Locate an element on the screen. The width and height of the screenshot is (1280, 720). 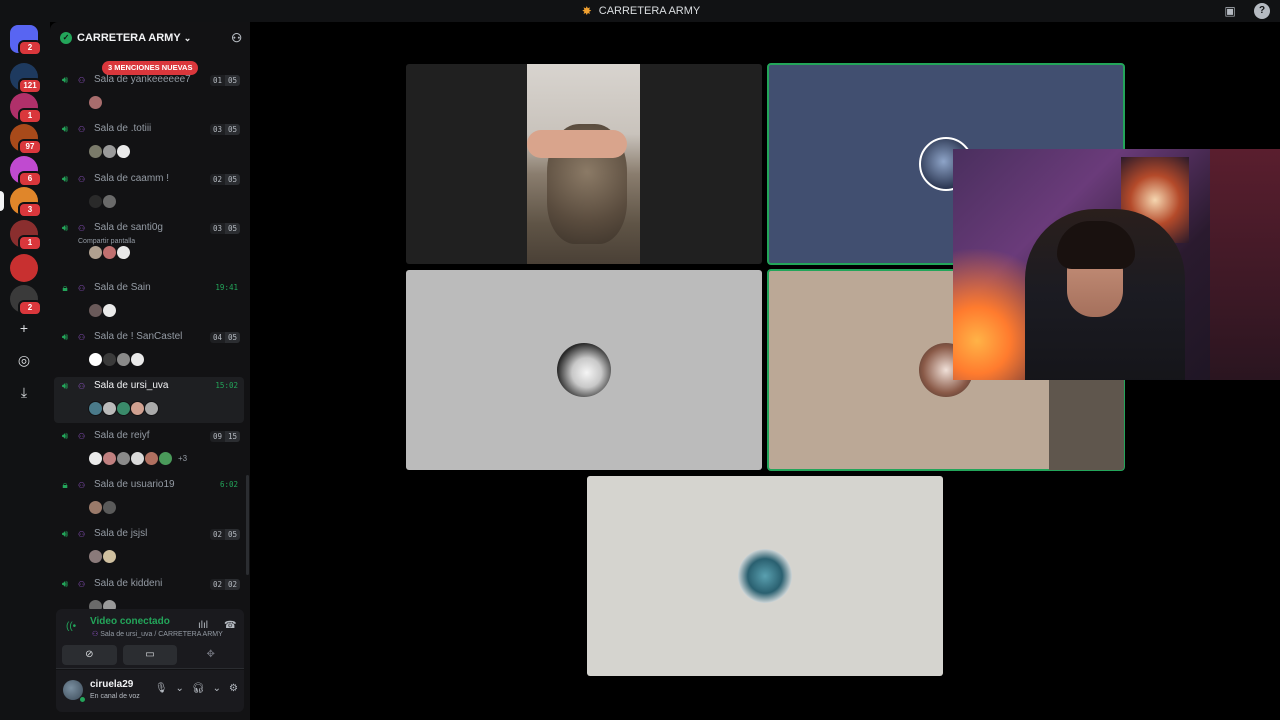
voice-channel: 🔒︎ ⚇ Sala de Sain 19:41 is located at coordinates (149, 302).